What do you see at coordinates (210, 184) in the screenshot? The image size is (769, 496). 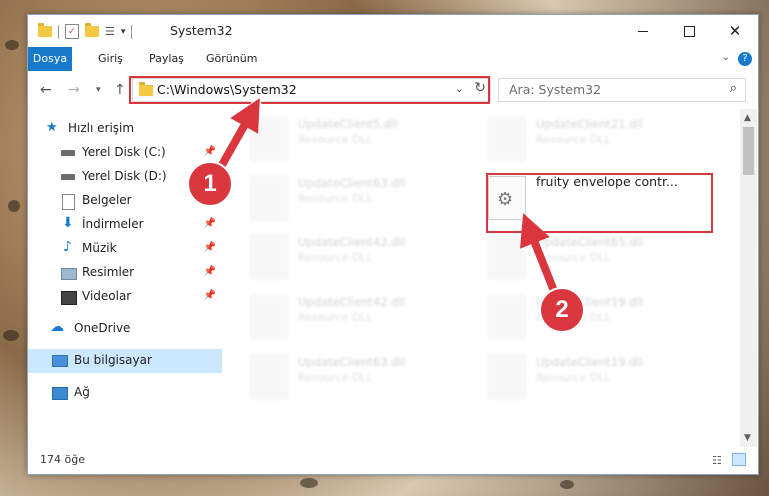 I see `step-1-badge: 1` at bounding box center [210, 184].